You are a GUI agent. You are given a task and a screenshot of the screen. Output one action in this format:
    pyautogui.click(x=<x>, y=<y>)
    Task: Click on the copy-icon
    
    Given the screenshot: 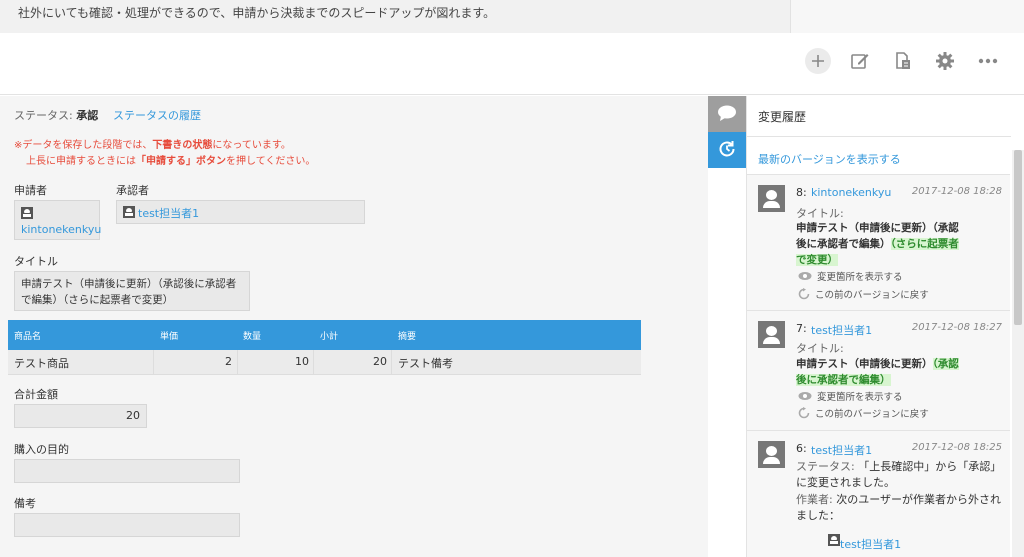 What is the action you would take?
    pyautogui.click(x=903, y=61)
    